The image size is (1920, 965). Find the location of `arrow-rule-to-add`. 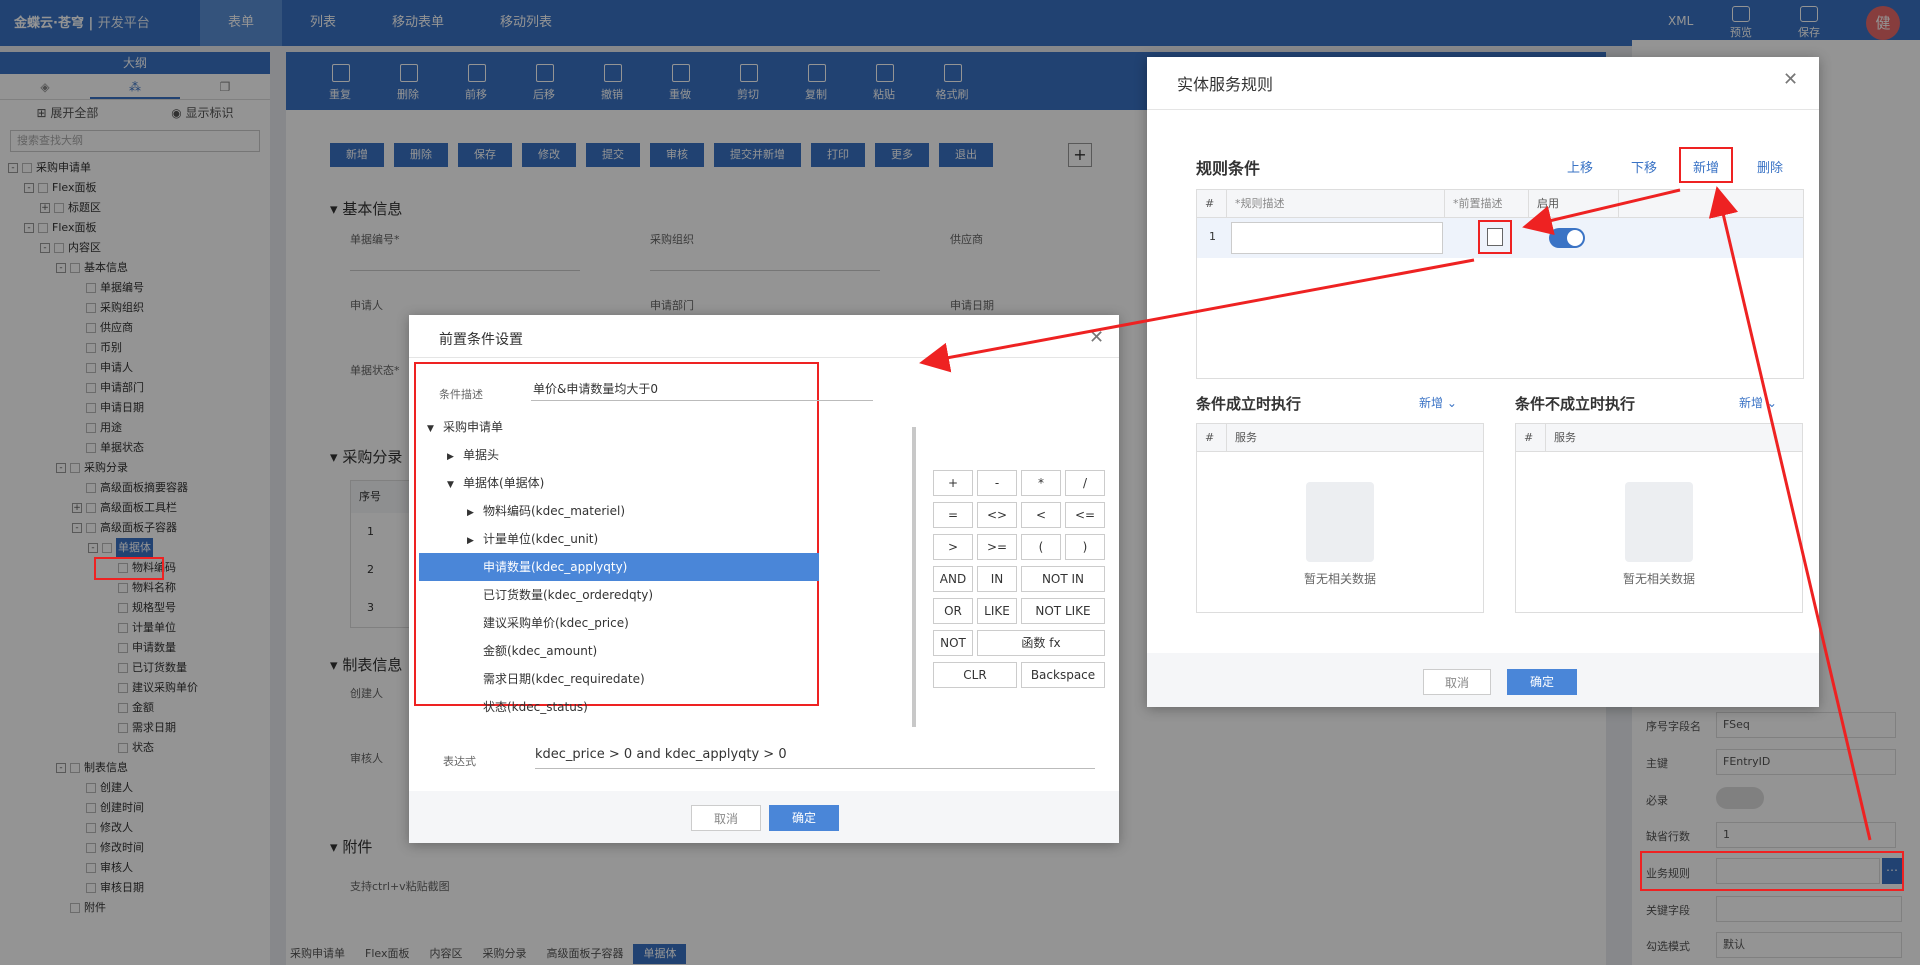

arrow-rule-to-add is located at coordinates (1790, 513).